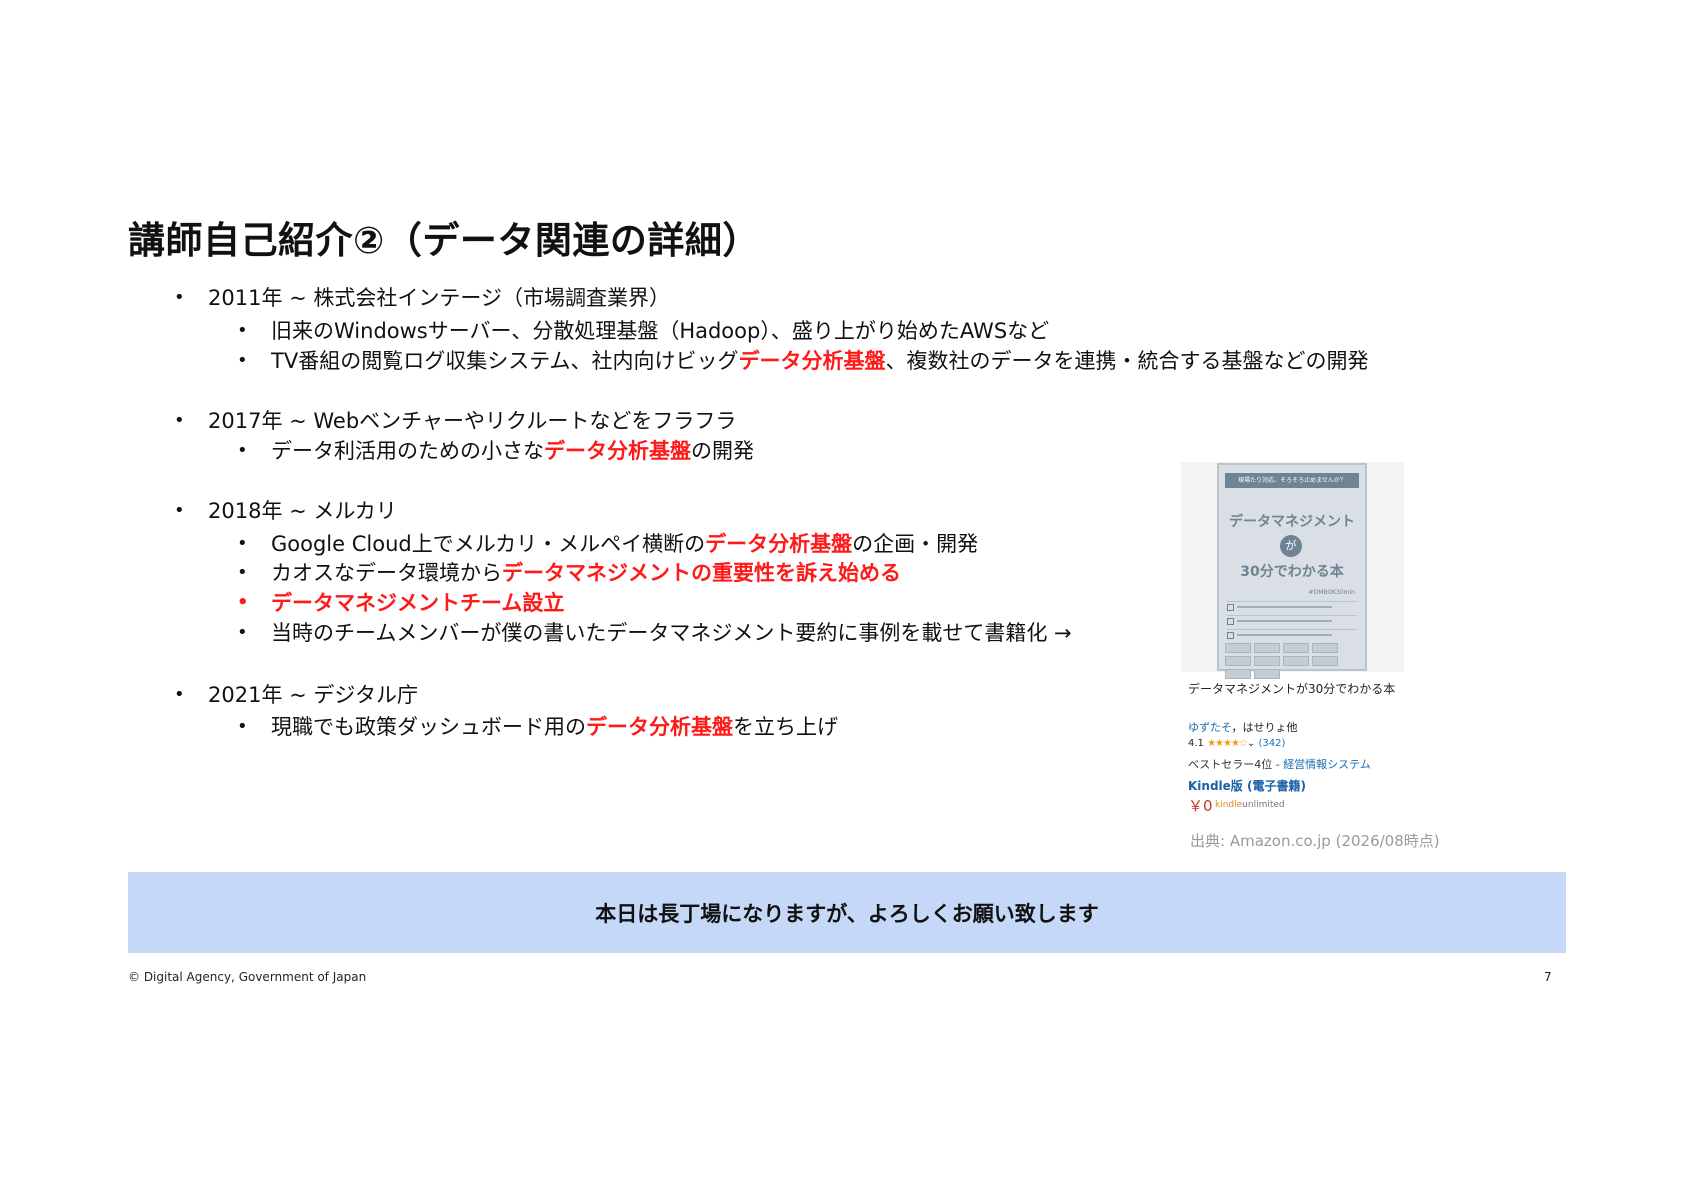  I want to click on closing-banner: 本日は長丁場になりますが、よろしくお願い致します, so click(847, 912).